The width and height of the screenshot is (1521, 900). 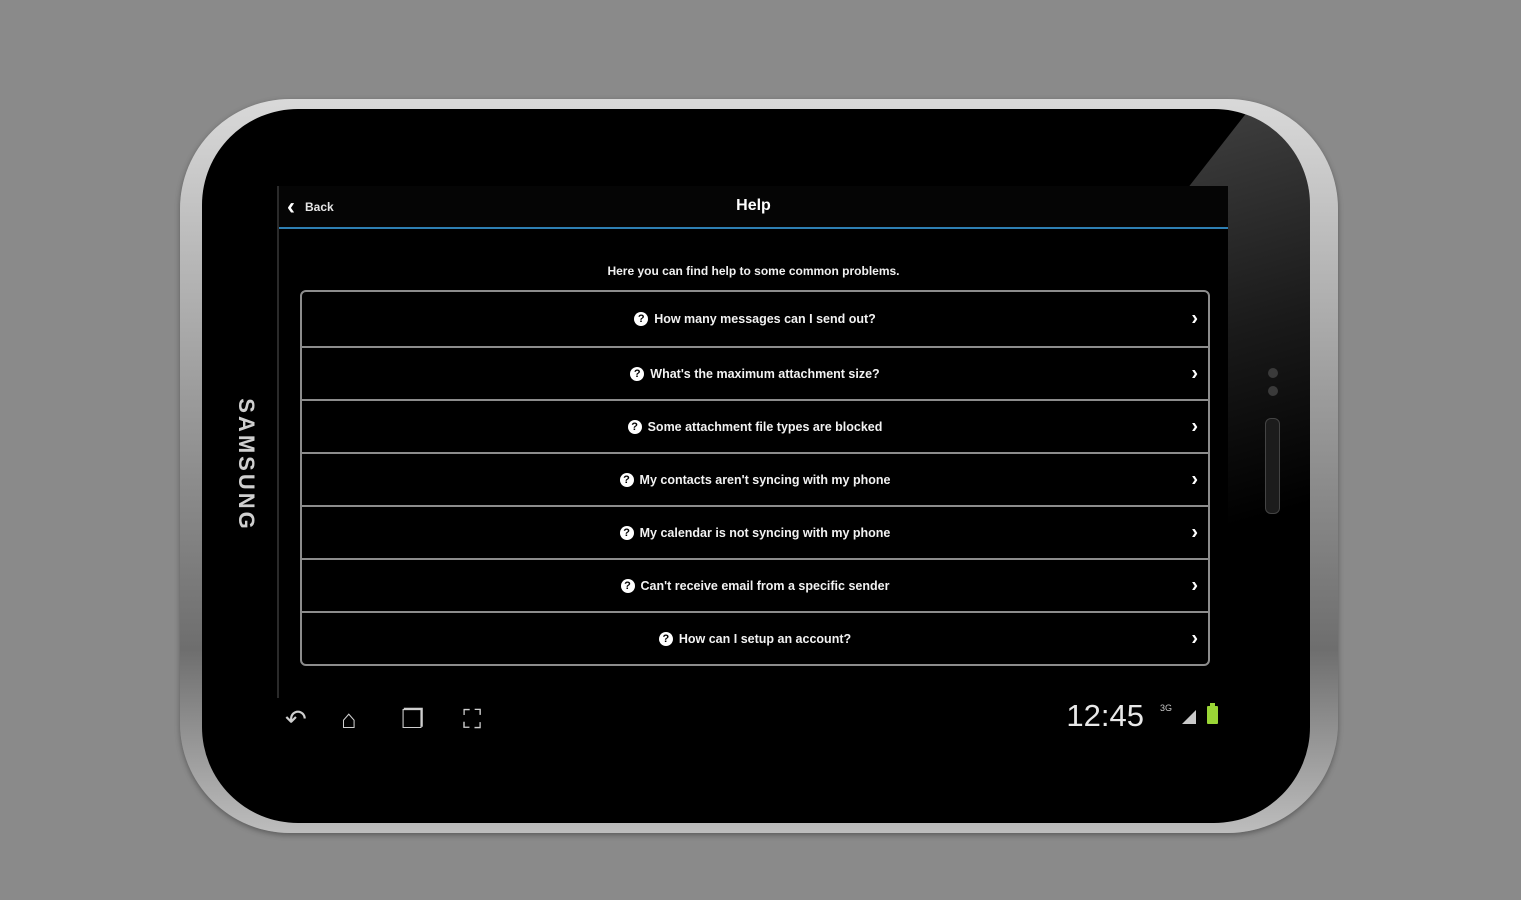 I want to click on front-sensor-top, so click(x=1273, y=373).